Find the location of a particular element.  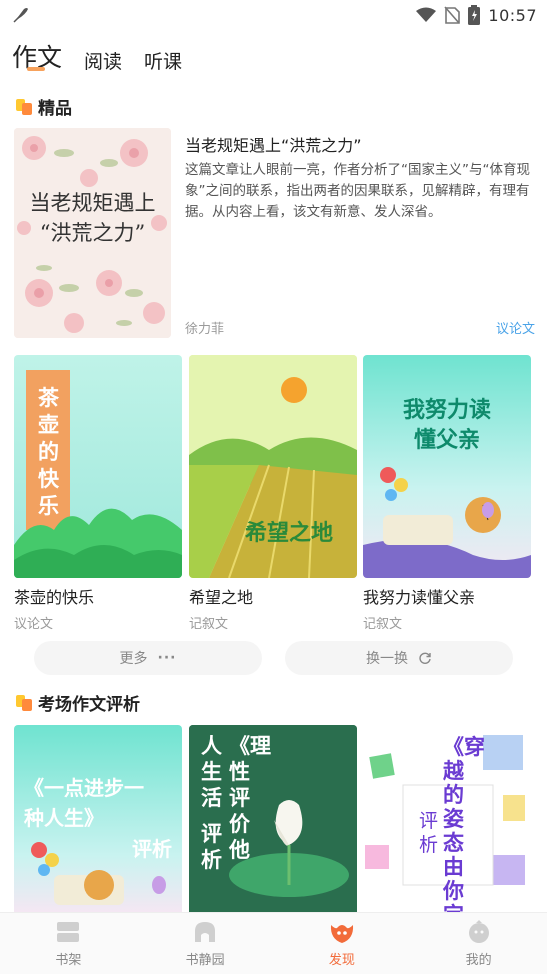

exam-cover-text: 《一点进步一 种人生》 is located at coordinates (84, 803).